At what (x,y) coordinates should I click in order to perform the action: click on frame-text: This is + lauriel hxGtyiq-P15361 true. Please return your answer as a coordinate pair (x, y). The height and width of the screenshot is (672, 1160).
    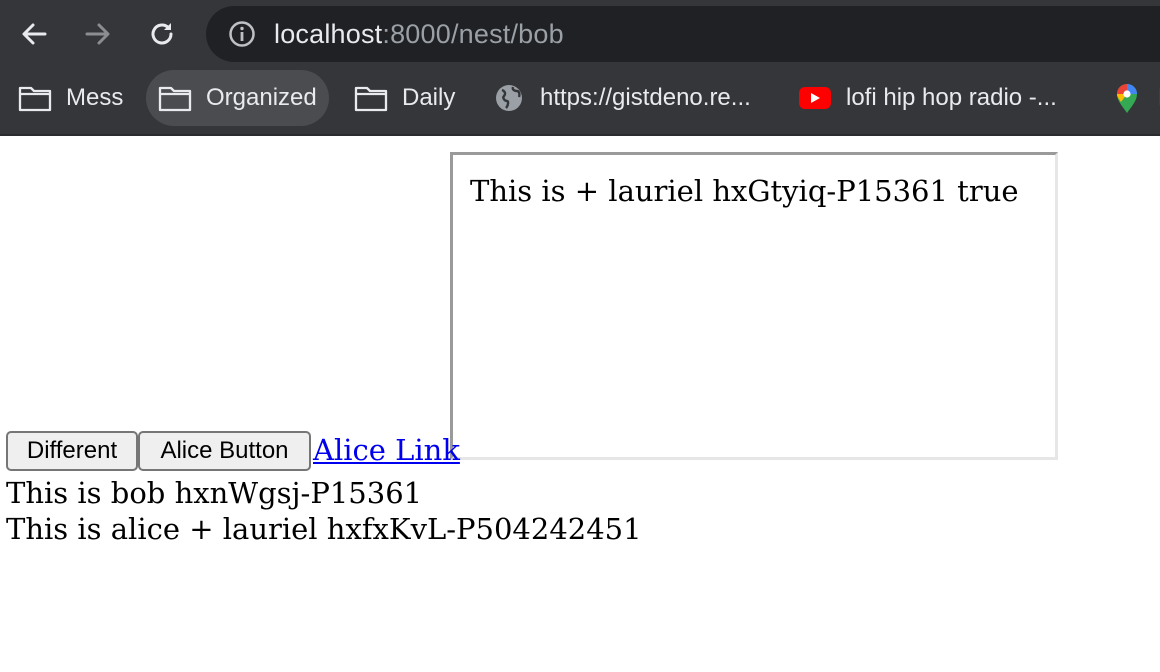
    Looking at the image, I should click on (744, 191).